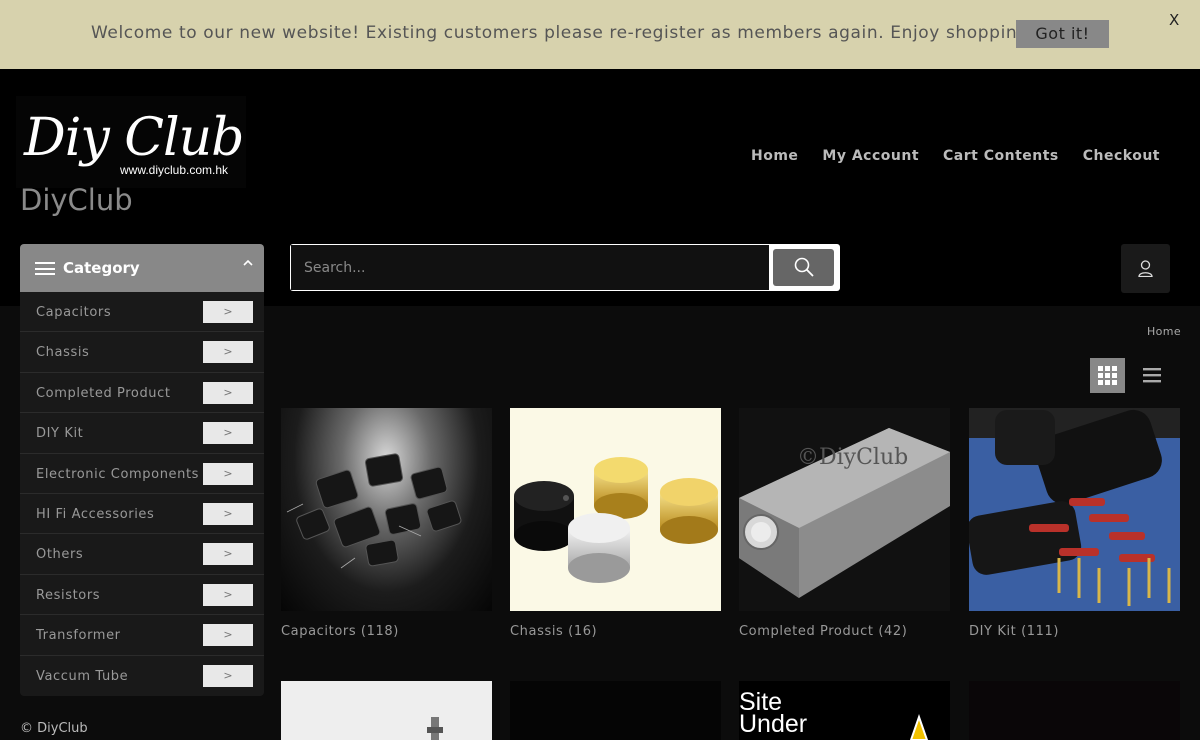  I want to click on chassis-knobs-image, so click(616, 520).